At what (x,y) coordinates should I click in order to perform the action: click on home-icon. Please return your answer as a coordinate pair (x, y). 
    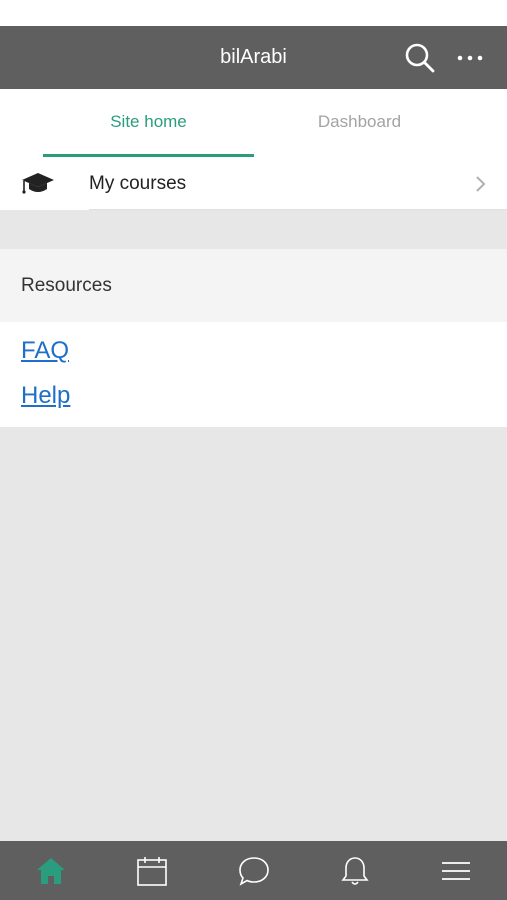
    Looking at the image, I should click on (51, 871).